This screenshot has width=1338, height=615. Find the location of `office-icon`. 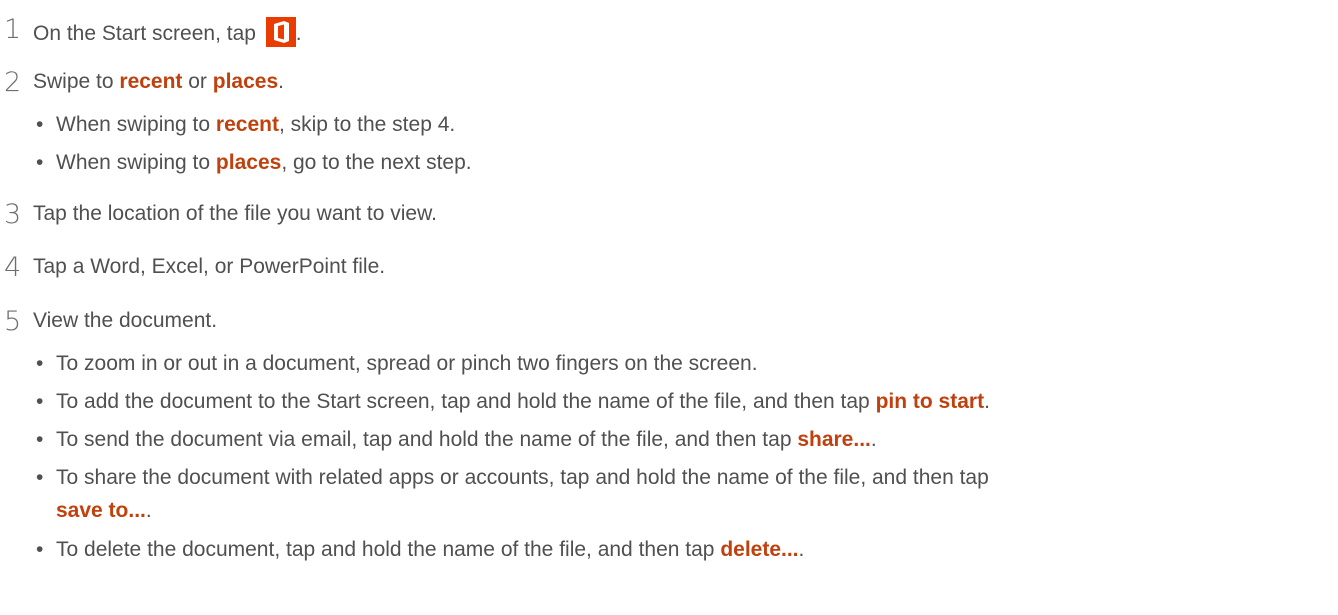

office-icon is located at coordinates (280, 32).